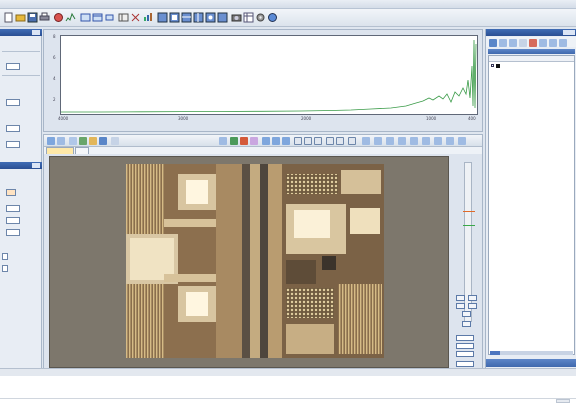 The height and width of the screenshot is (407, 576). Describe the element at coordinates (318, 141) in the screenshot. I see `view3-icon` at that location.